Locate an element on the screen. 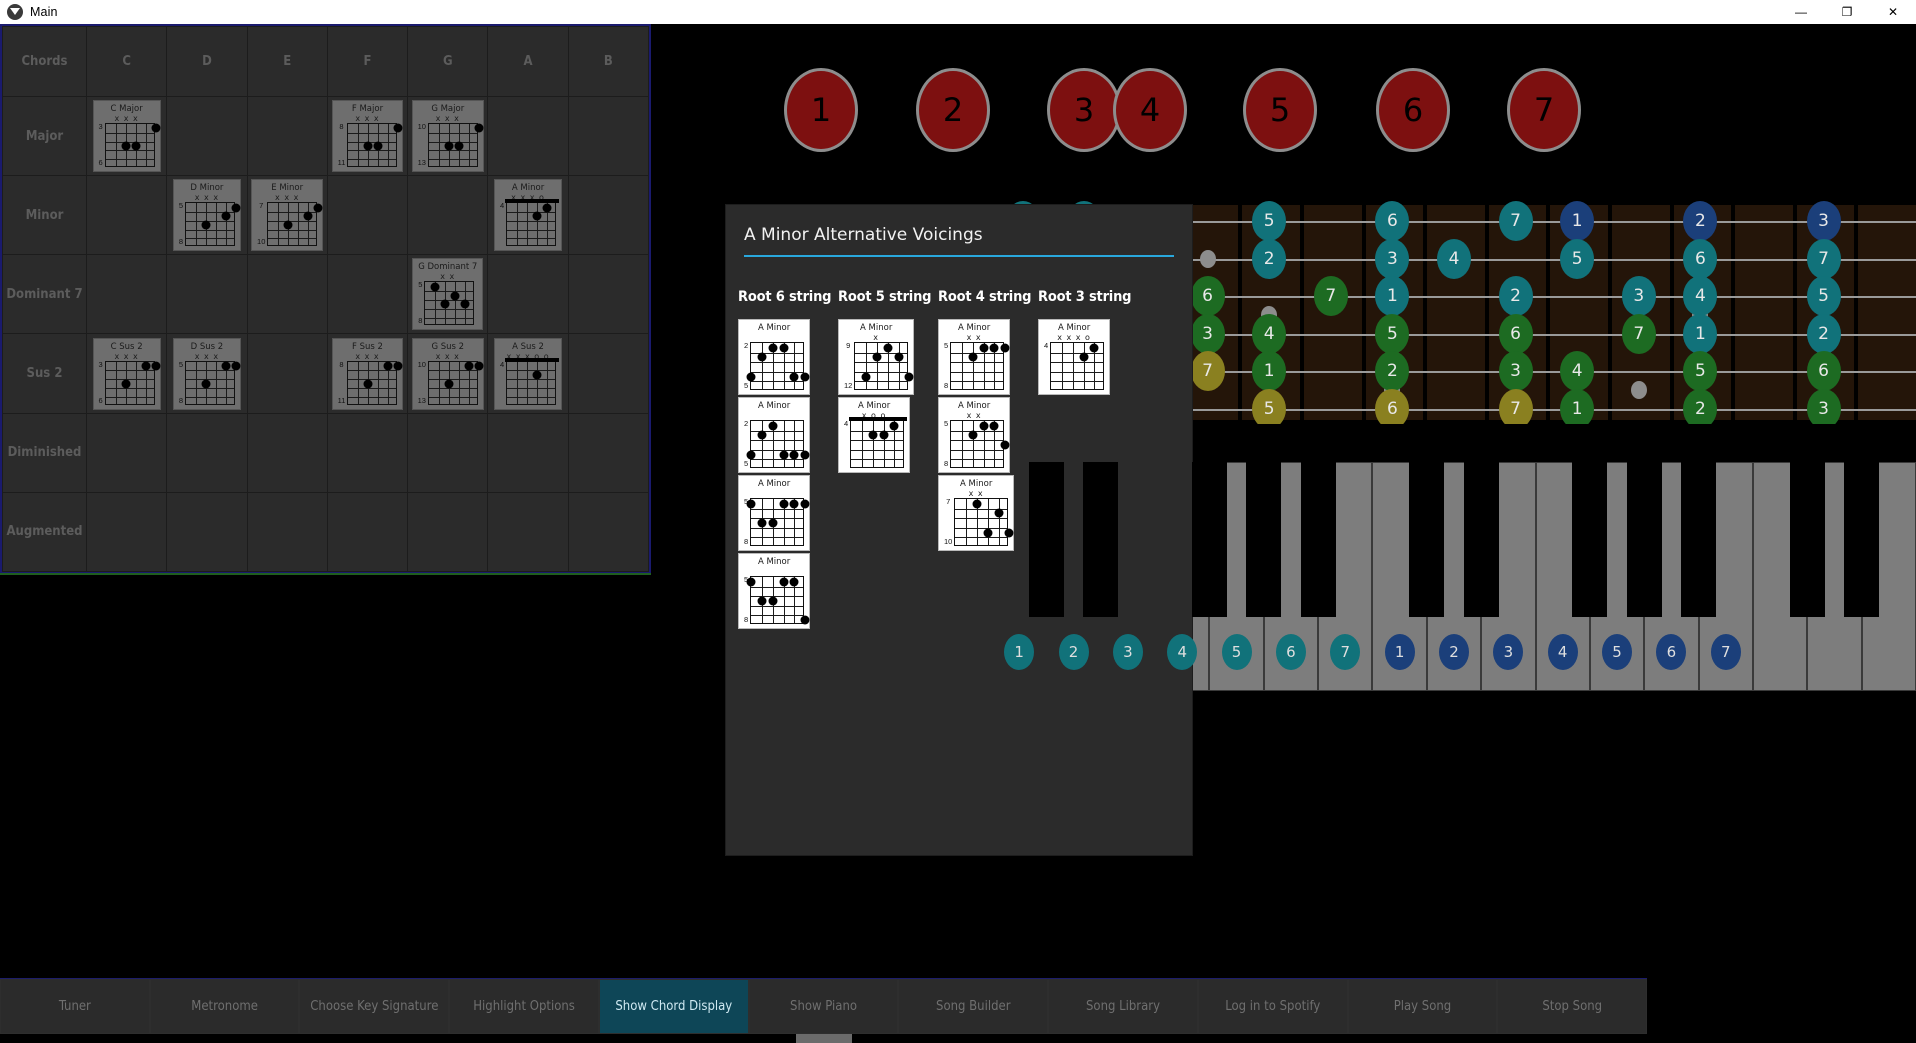 The image size is (1916, 1043). toolbar-button-song-library: Song Library is located at coordinates (1123, 1006).